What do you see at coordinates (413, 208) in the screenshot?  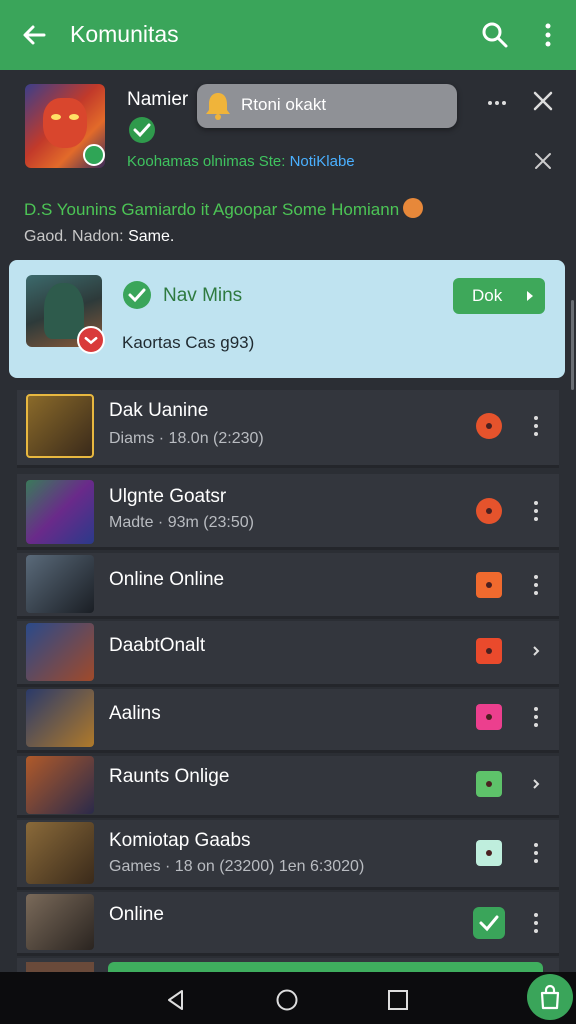 I see `emoji-icon` at bounding box center [413, 208].